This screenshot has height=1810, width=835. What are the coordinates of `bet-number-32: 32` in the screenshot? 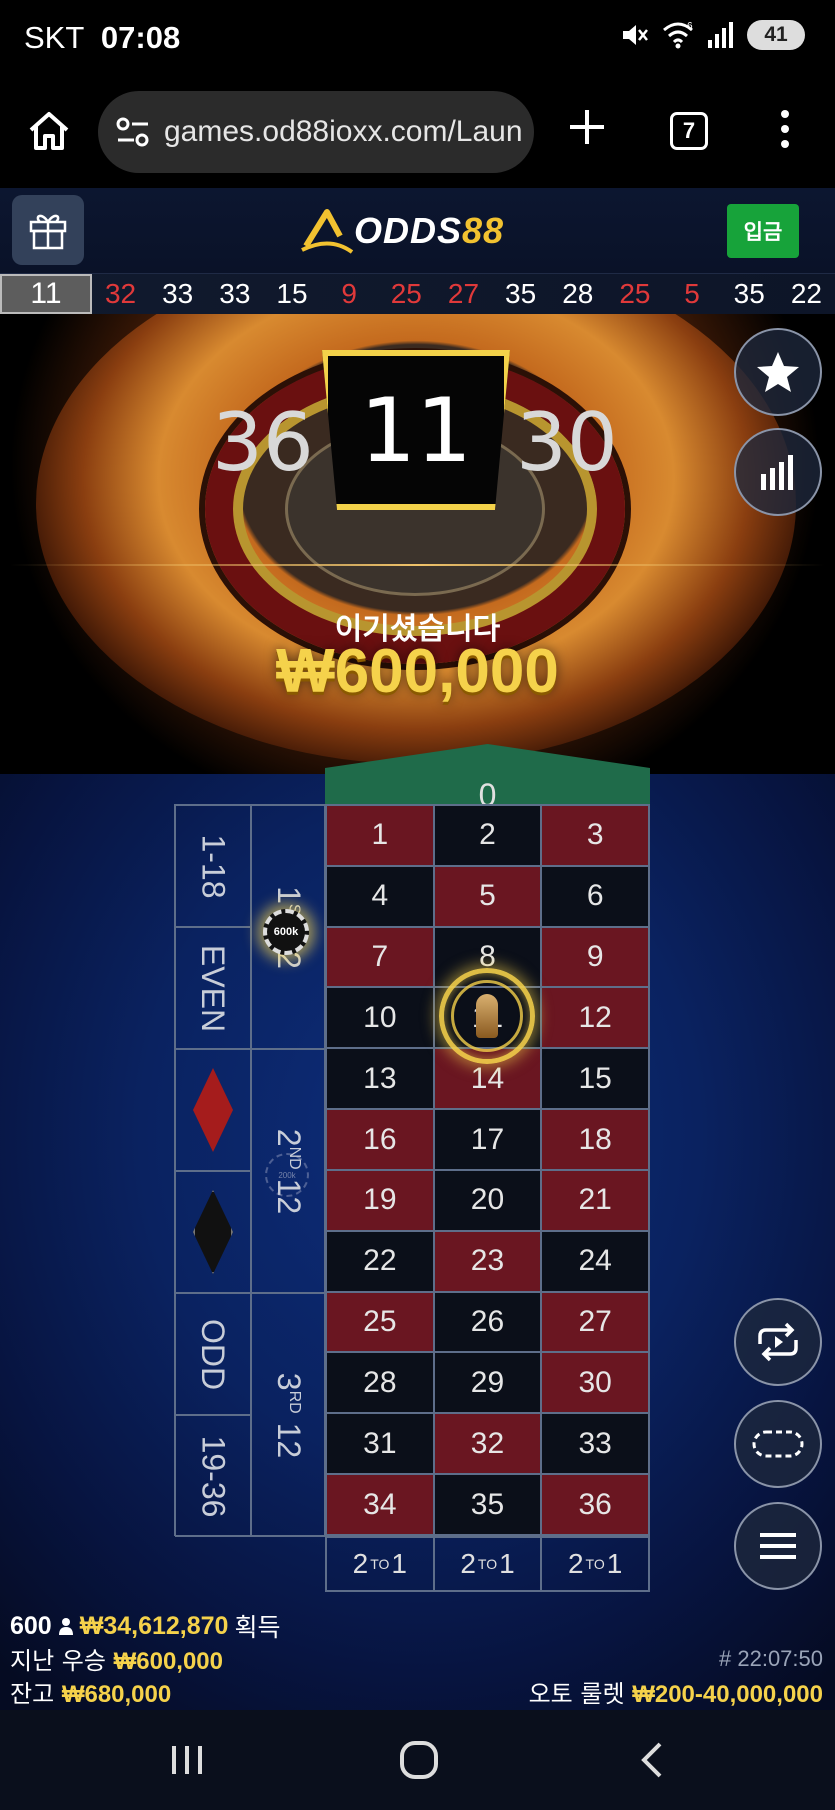 It's located at (487, 1444).